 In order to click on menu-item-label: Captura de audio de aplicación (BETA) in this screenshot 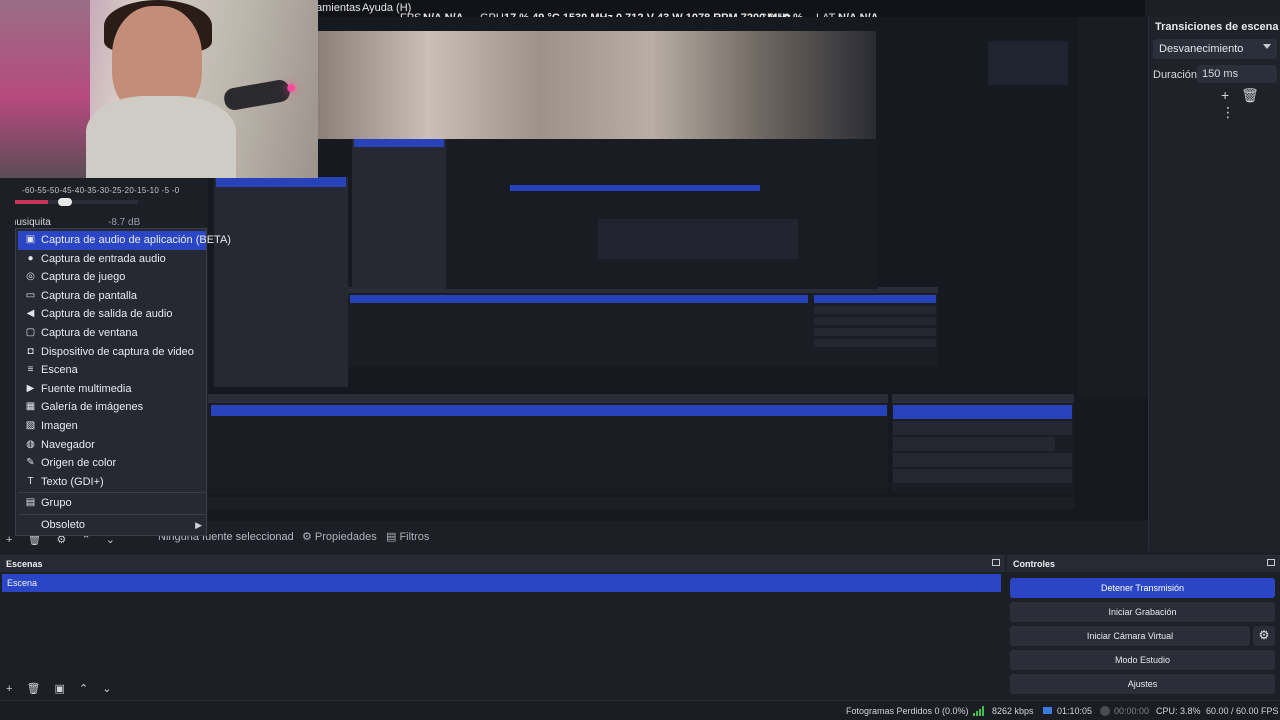, I will do `click(136, 240)`.